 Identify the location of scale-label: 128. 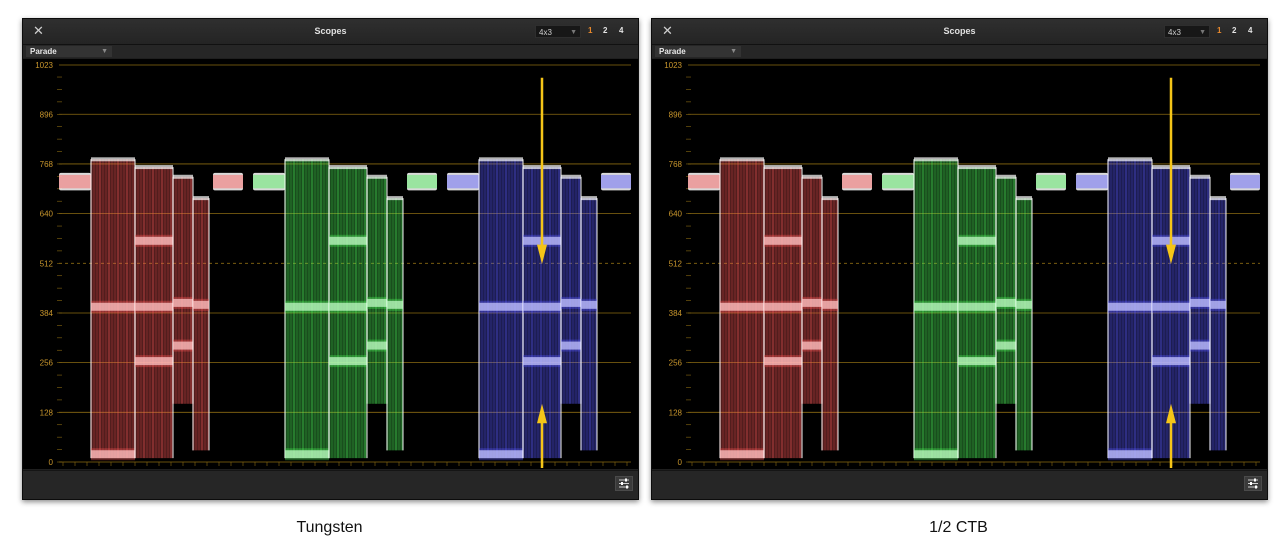
(47, 412).